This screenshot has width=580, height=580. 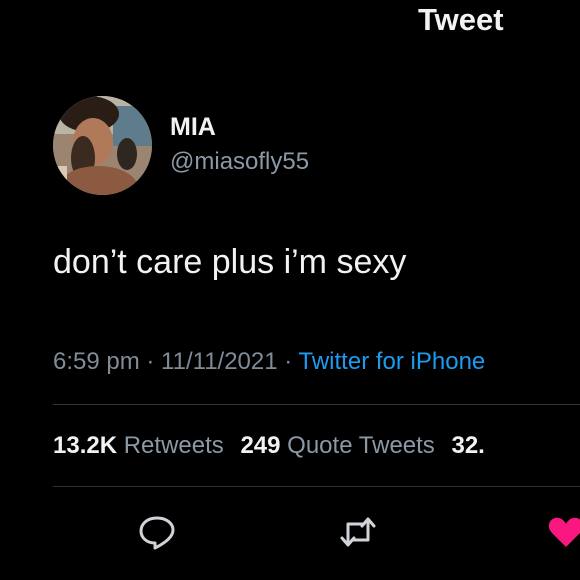 I want to click on like-icon, so click(x=563, y=532).